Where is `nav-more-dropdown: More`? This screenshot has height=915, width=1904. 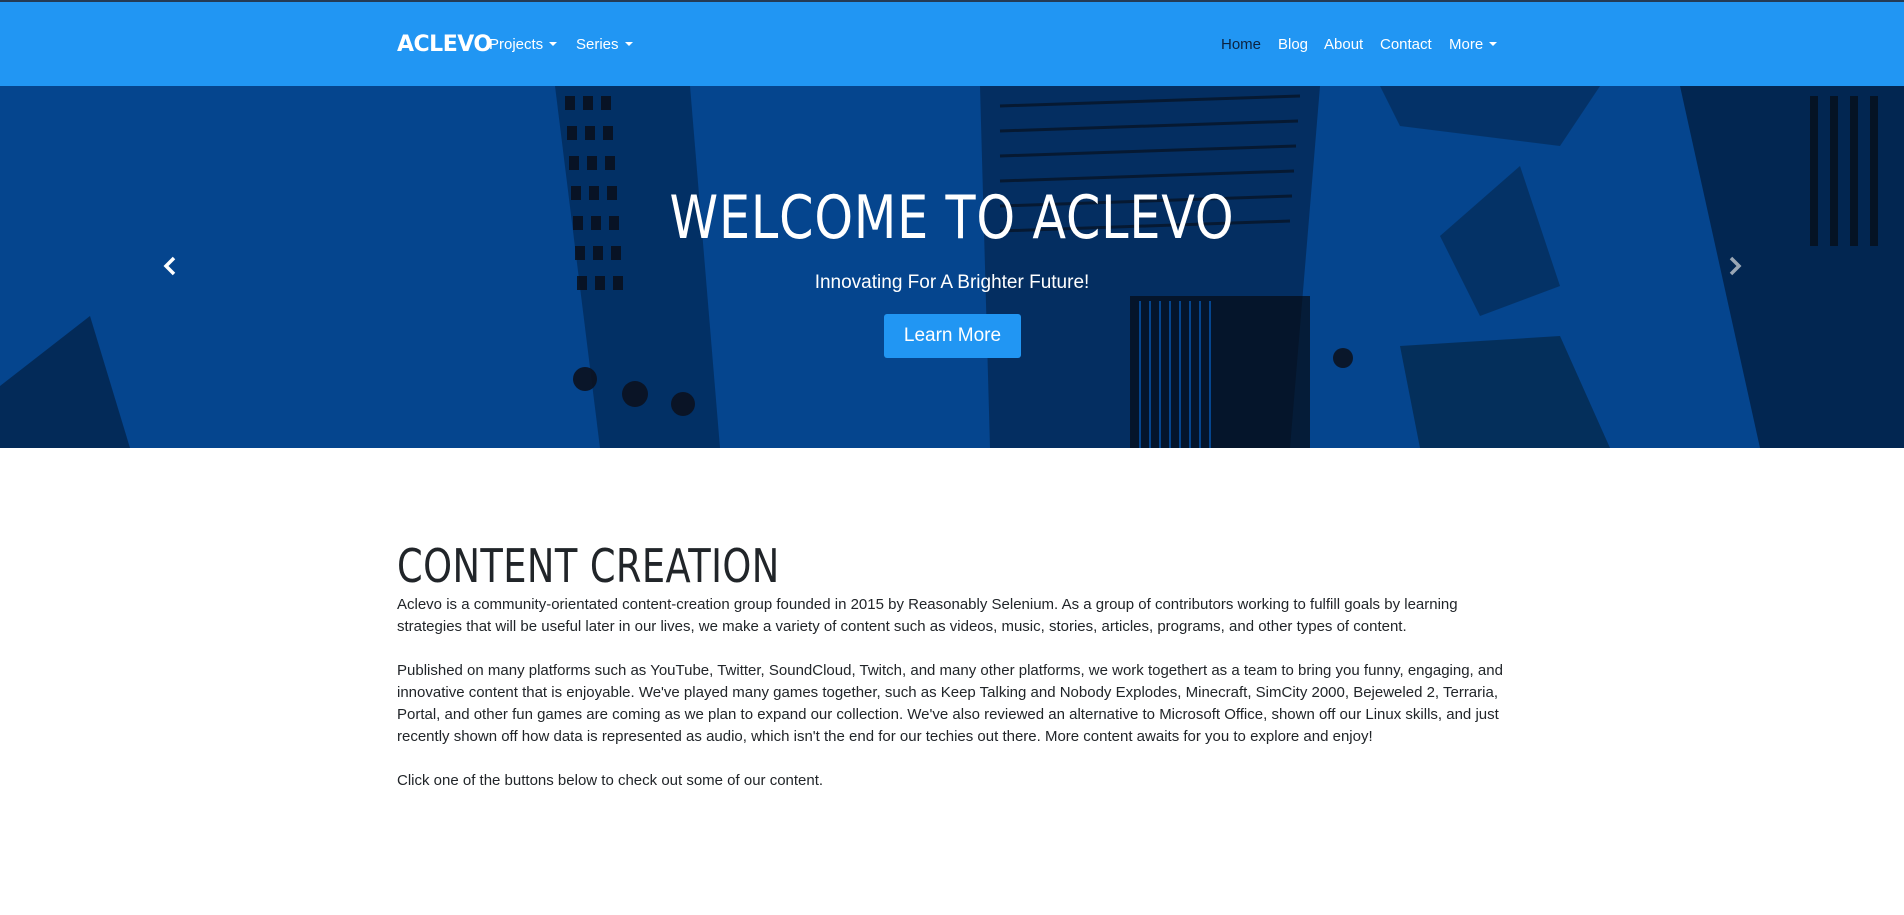 nav-more-dropdown: More is located at coordinates (1473, 44).